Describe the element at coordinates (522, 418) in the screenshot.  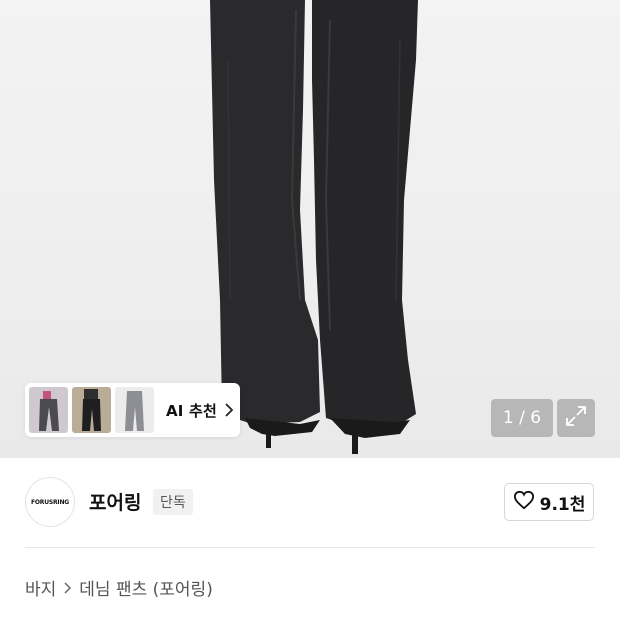
I see `image-counter: 1 / 6` at that location.